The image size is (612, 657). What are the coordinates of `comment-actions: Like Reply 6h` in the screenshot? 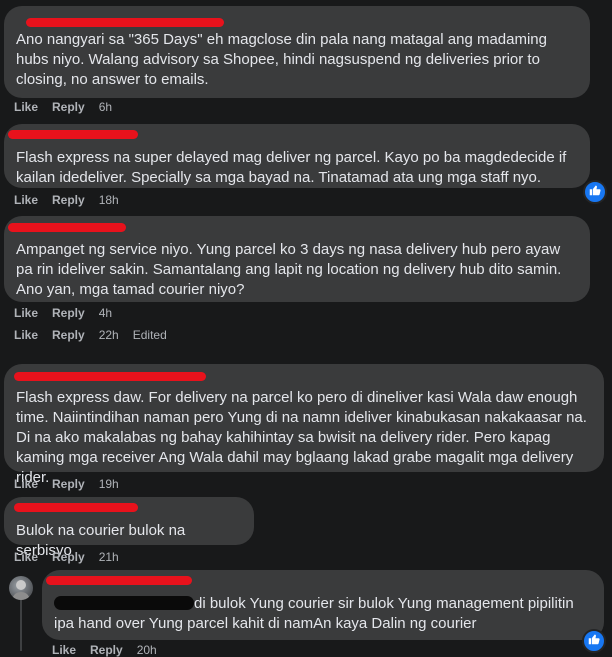 It's located at (63, 107).